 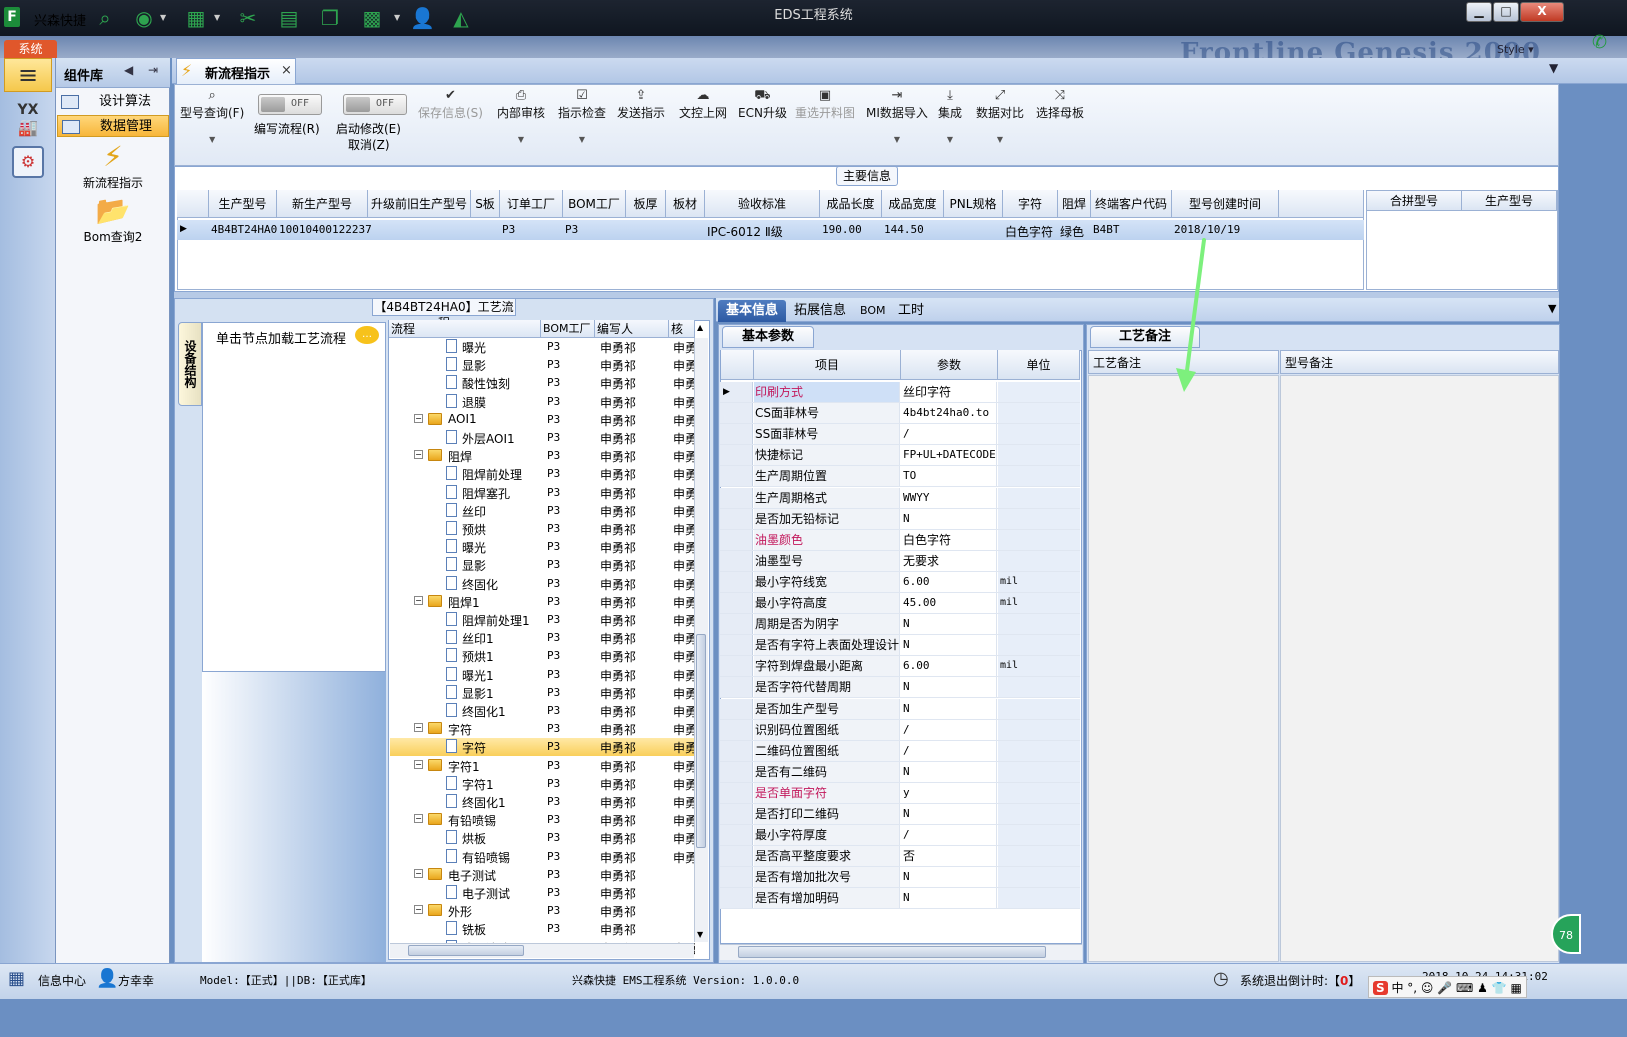 I want to click on complib-item-data-management: 数据管理, so click(x=113, y=126).